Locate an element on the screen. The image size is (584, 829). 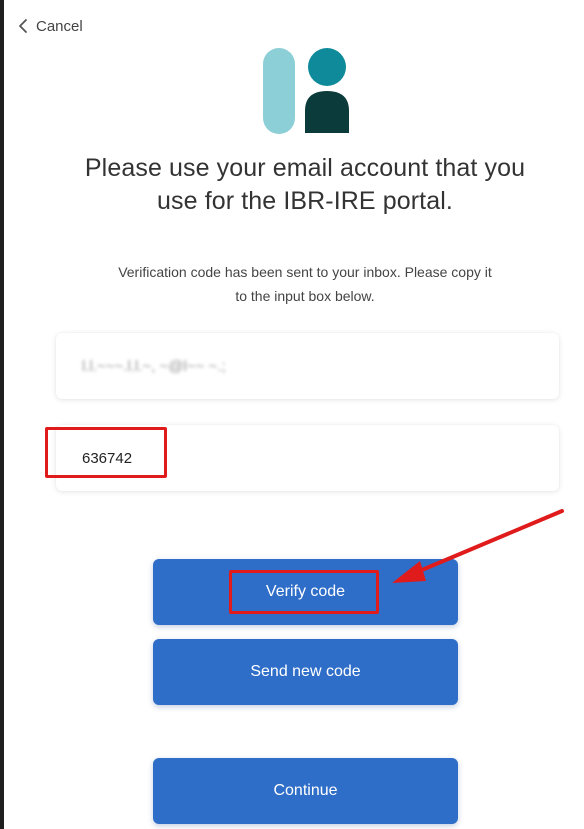
cancel-label: Cancel is located at coordinates (59, 26).